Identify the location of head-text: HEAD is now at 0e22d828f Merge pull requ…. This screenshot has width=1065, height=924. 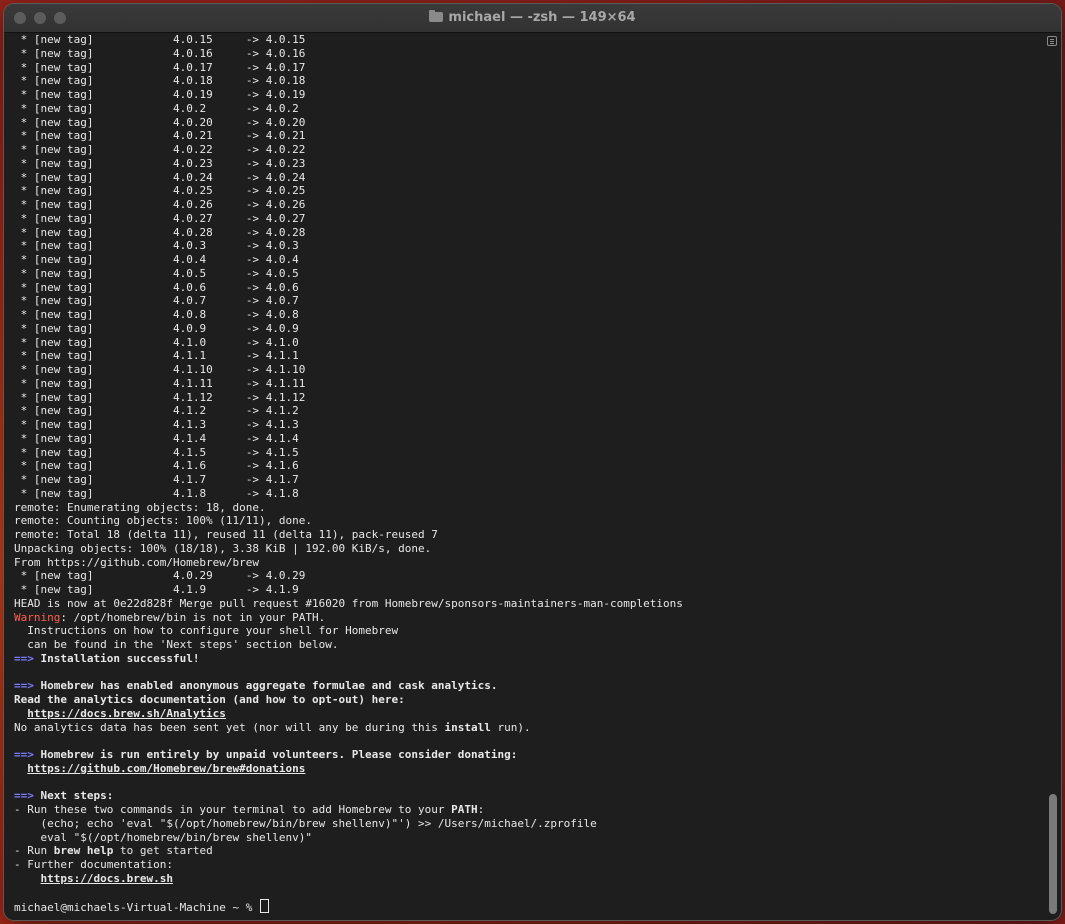
(348, 603).